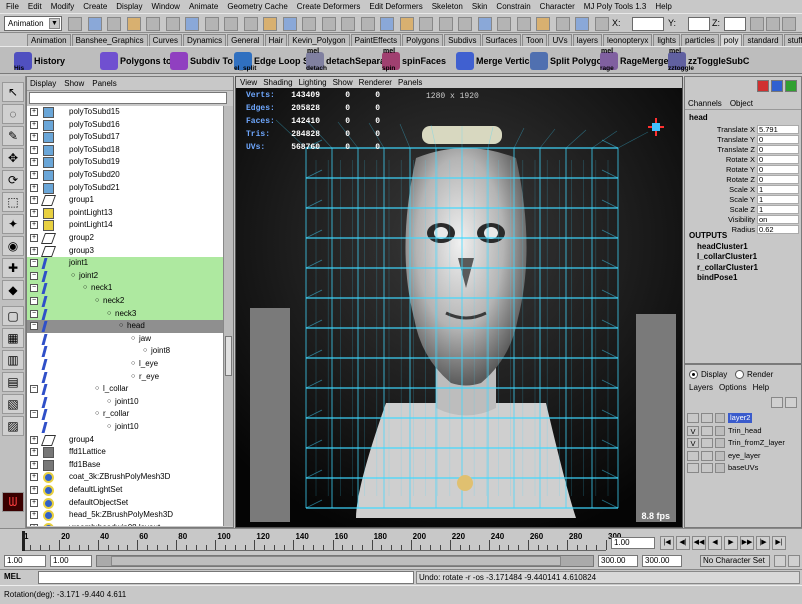 The image size is (802, 604). I want to click on viewport-menu-shading: Shading, so click(277, 82).